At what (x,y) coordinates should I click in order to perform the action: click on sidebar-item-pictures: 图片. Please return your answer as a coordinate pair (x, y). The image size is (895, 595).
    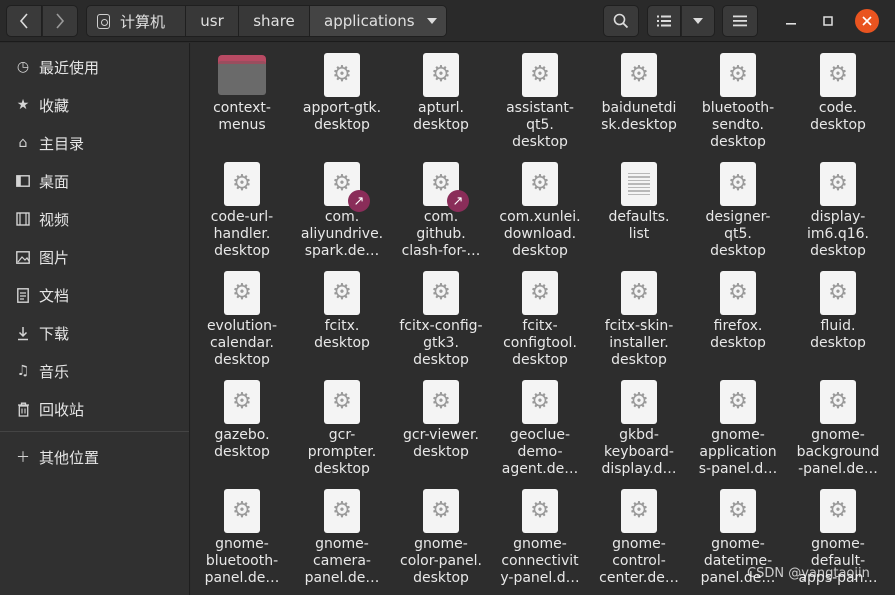
    Looking at the image, I should click on (94, 257).